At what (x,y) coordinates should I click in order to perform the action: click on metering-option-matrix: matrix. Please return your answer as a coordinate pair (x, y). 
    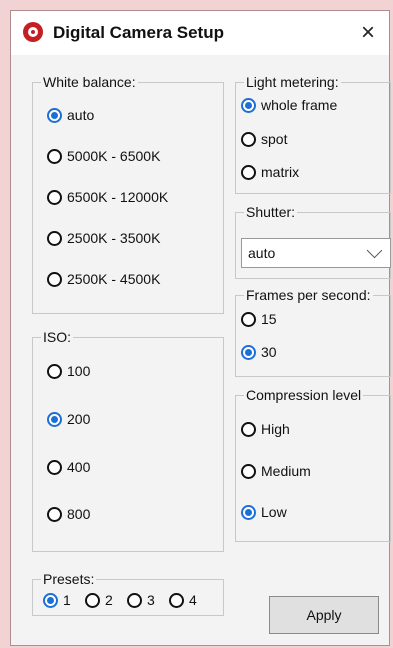
    Looking at the image, I should click on (270, 172).